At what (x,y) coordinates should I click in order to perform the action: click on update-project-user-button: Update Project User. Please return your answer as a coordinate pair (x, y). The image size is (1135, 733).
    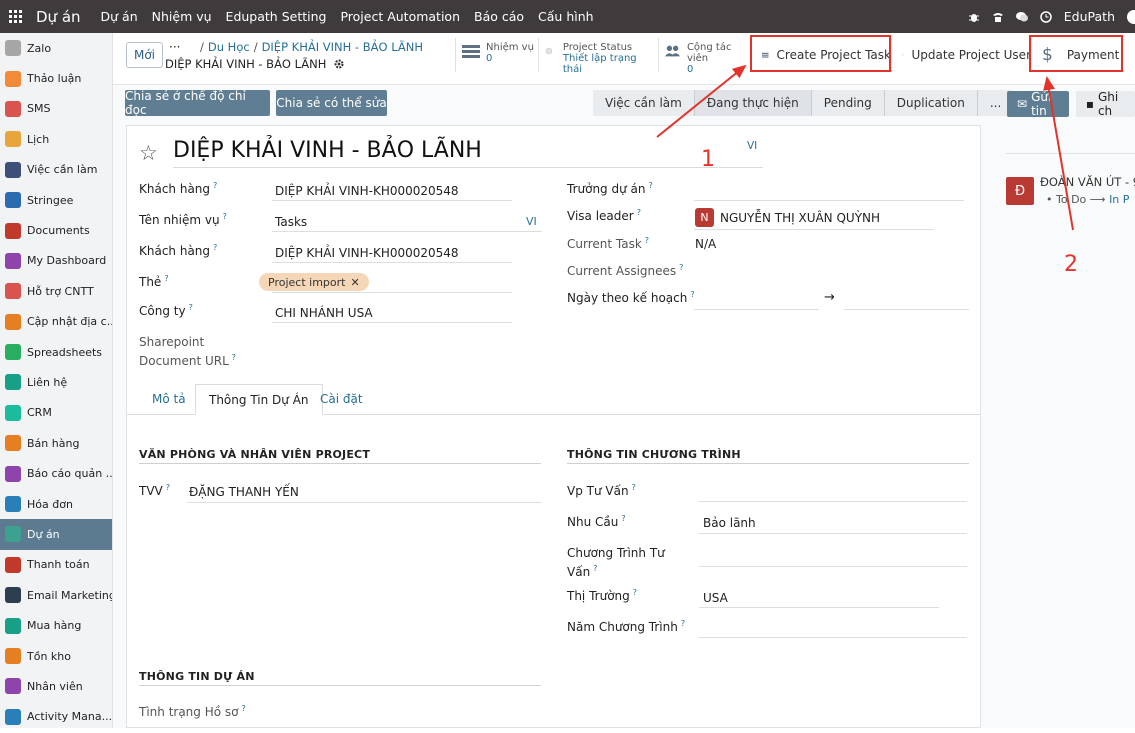
    Looking at the image, I should click on (961, 55).